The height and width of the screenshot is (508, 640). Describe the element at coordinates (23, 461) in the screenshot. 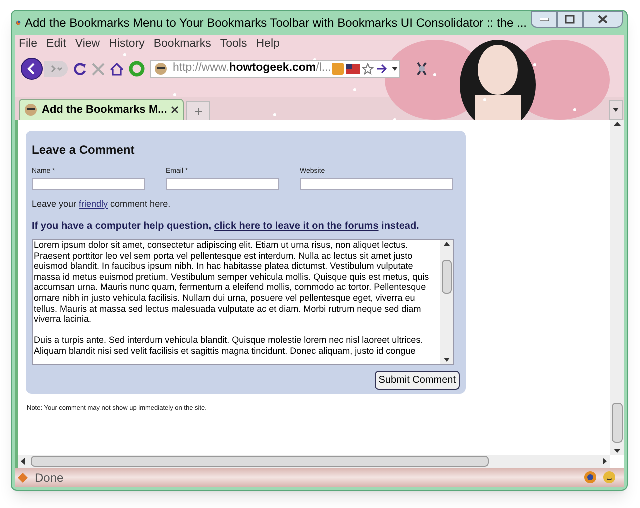

I see `left-arrow-icon` at that location.